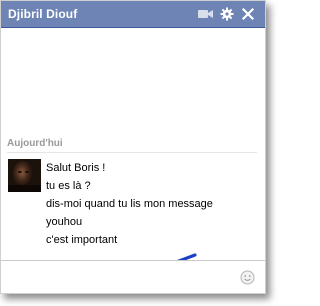  Describe the element at coordinates (247, 277) in the screenshot. I see `smiley-icon` at that location.